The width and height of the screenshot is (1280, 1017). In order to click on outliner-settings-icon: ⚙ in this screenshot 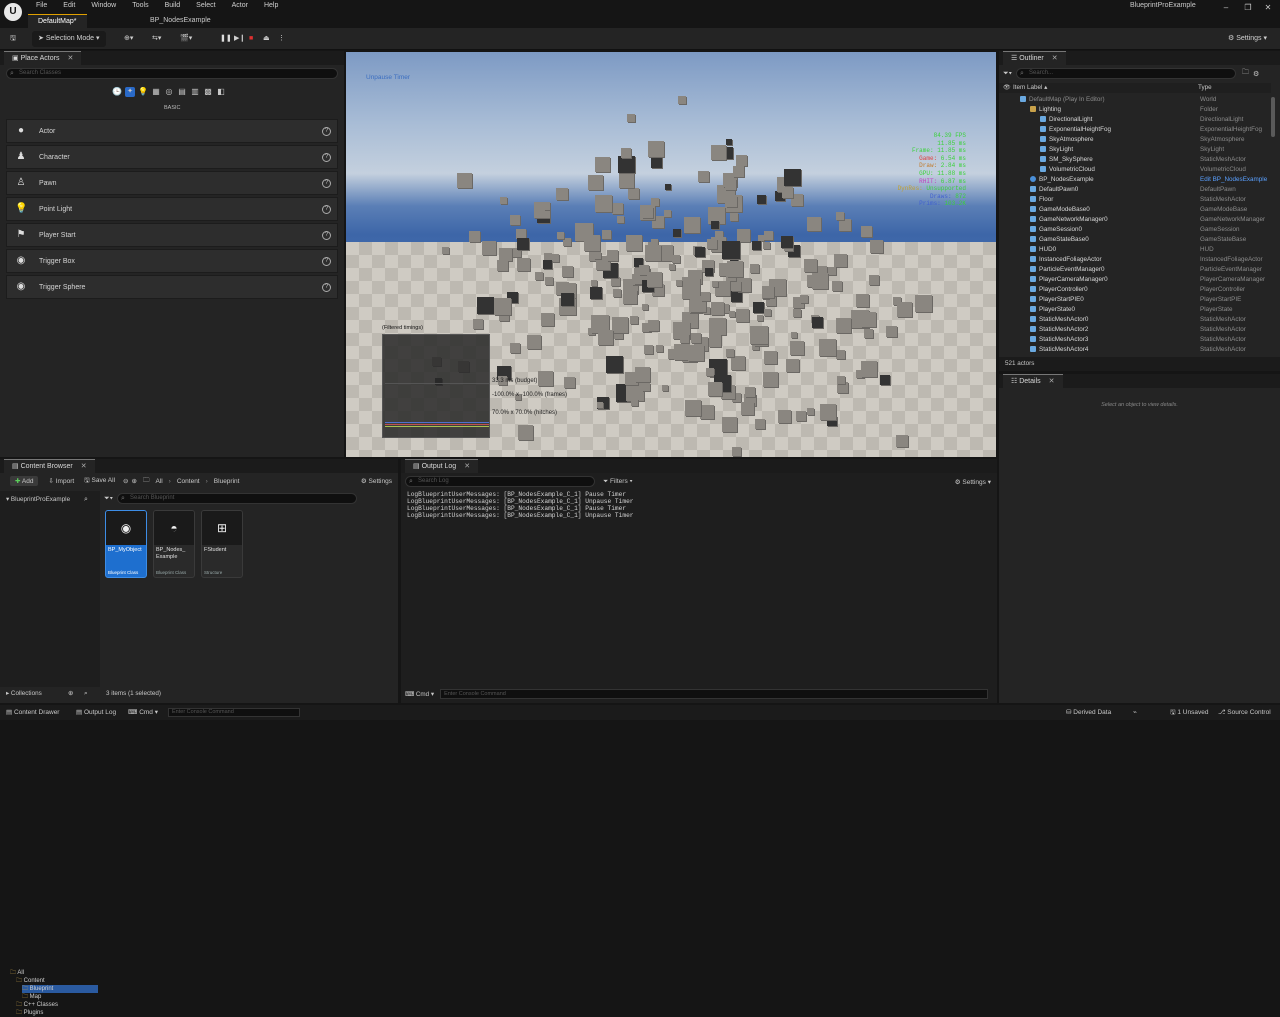, I will do `click(1256, 74)`.